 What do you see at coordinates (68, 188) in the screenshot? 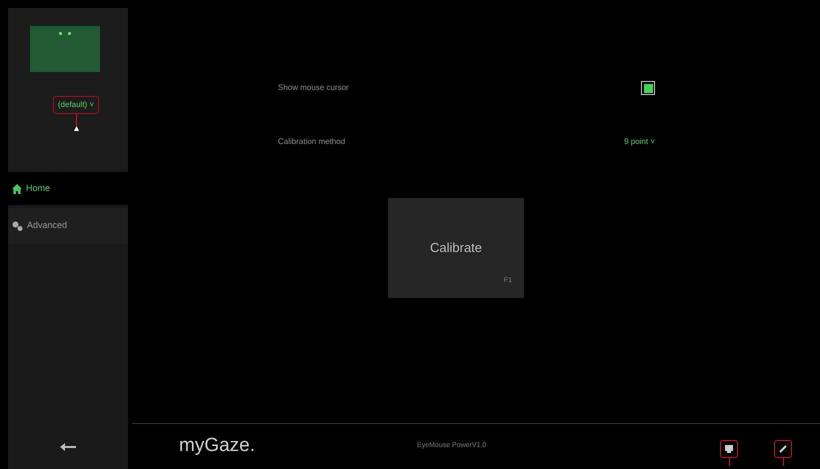
I see `nav-item: Home` at bounding box center [68, 188].